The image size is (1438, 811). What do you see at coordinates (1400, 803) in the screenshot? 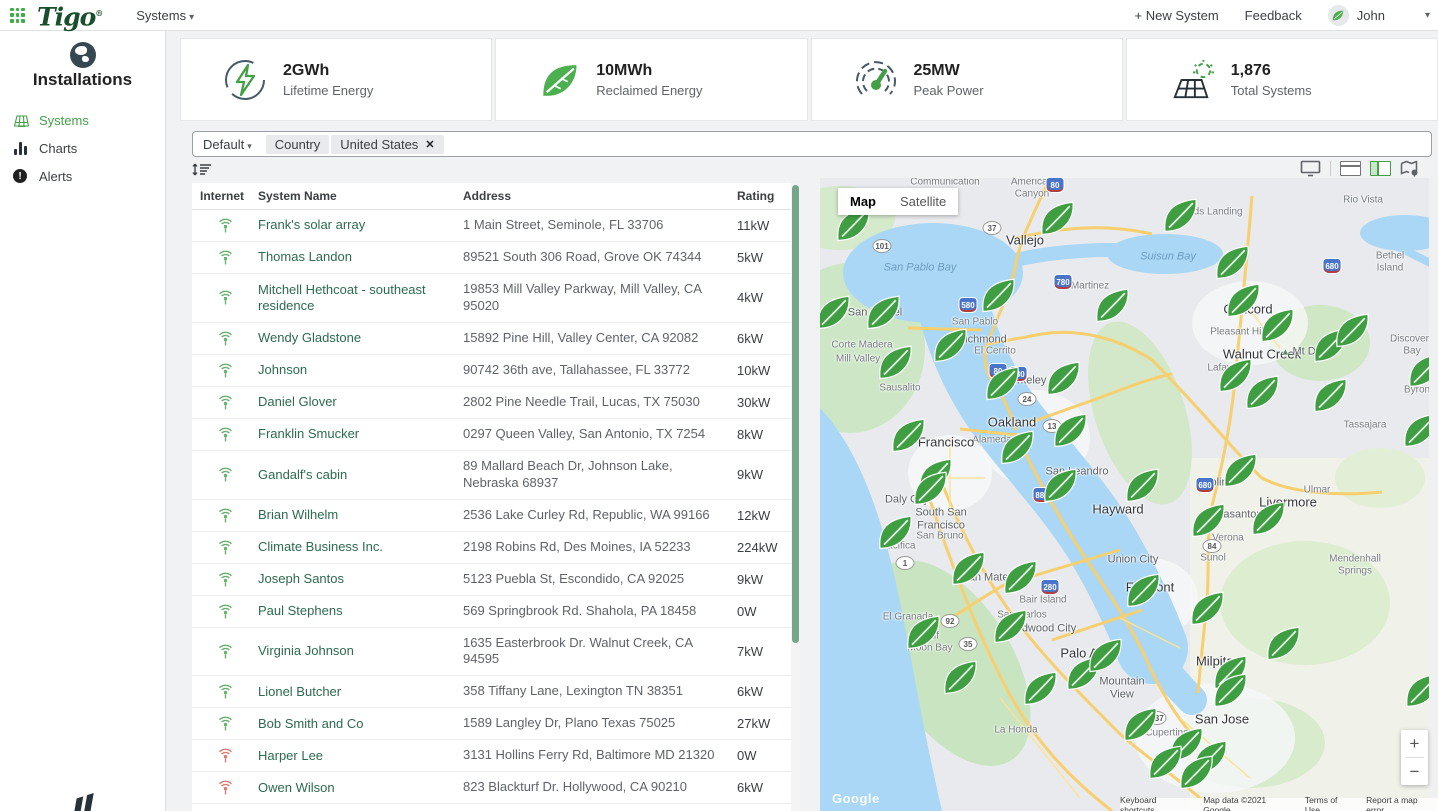
I see `report-map-error-link: Report a map error` at bounding box center [1400, 803].